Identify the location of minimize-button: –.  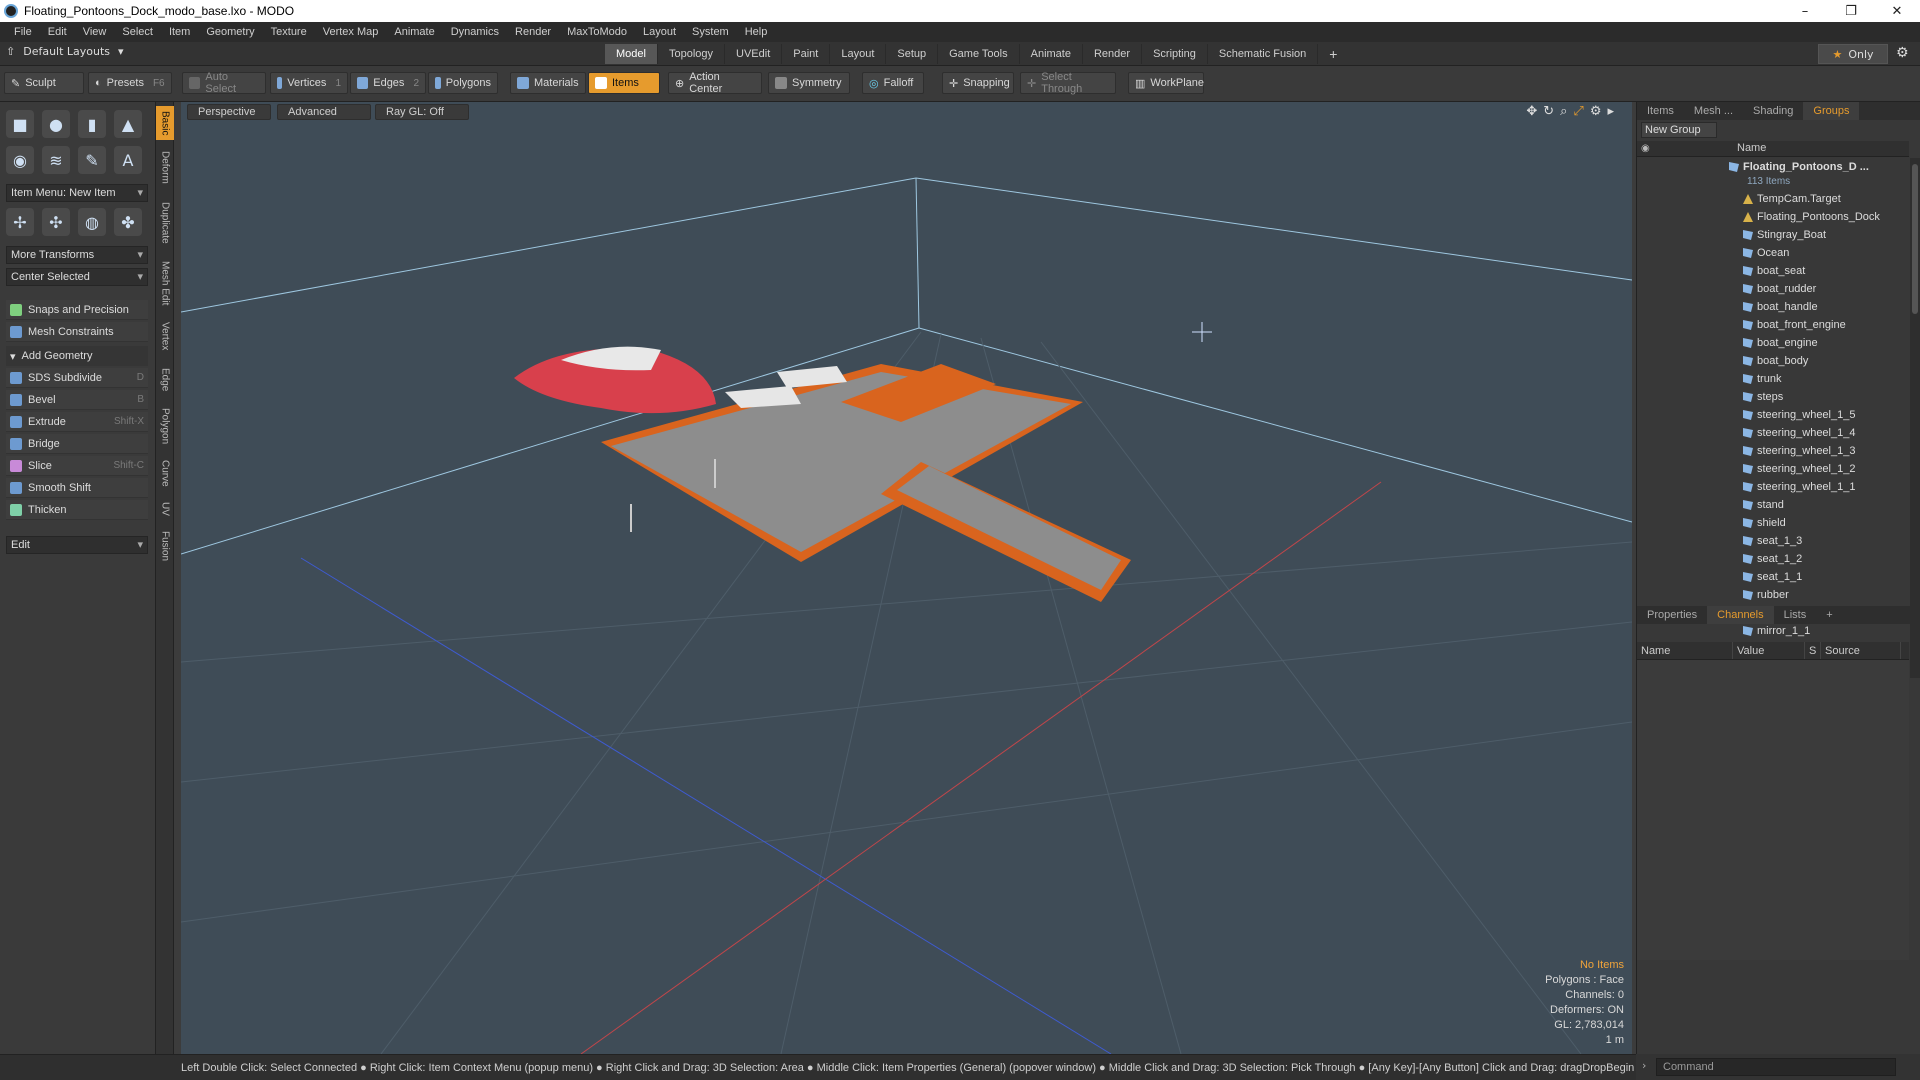
(1805, 11).